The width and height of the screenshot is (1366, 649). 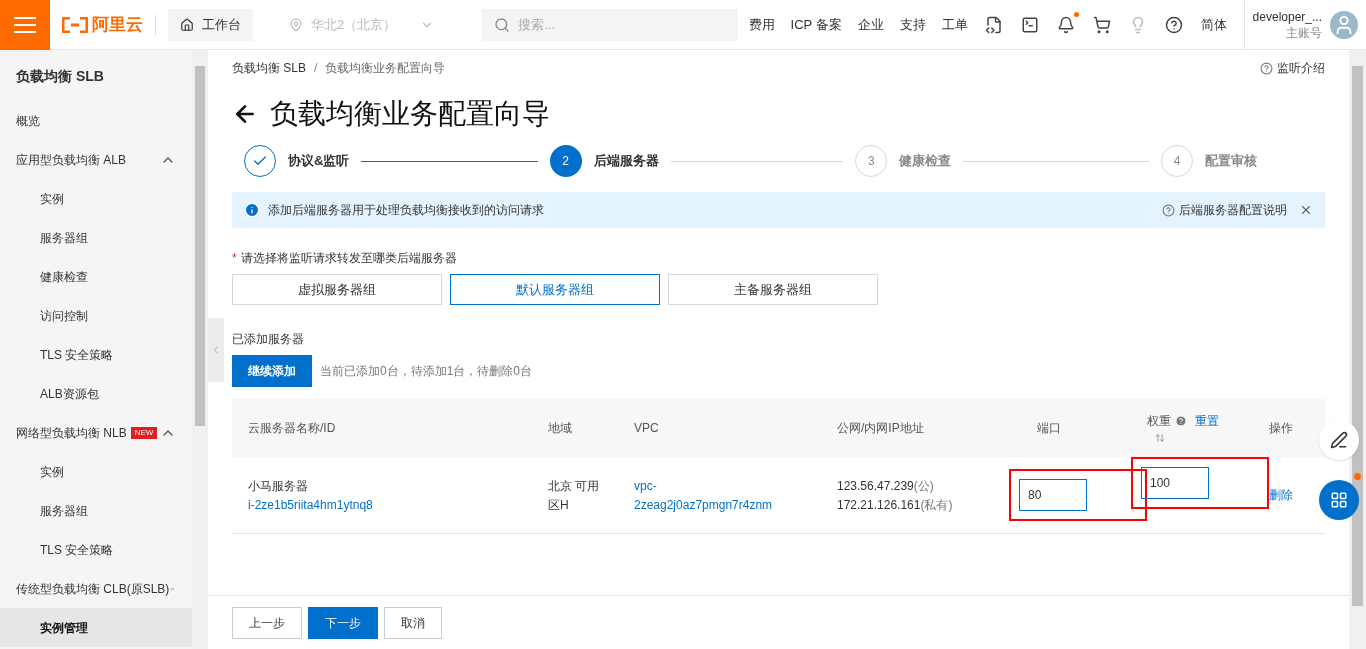 I want to click on section-label: 已添加服务器, so click(x=268, y=339).